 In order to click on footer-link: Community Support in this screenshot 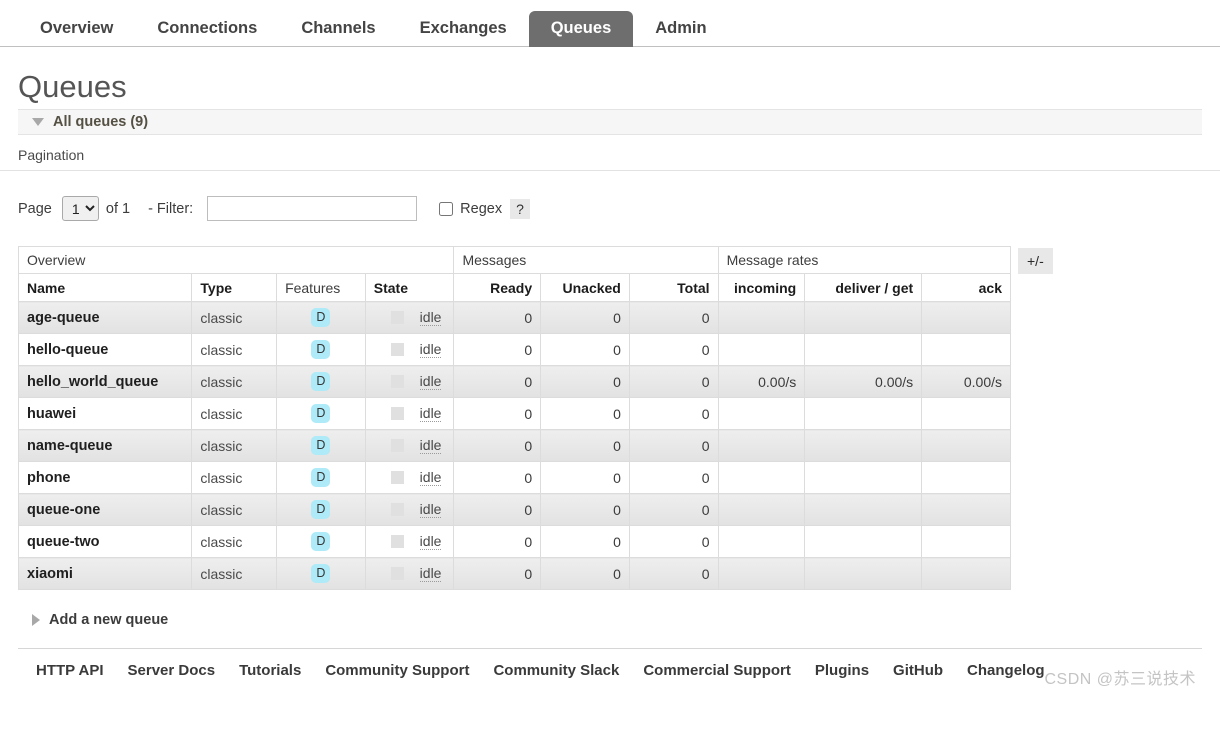, I will do `click(409, 670)`.